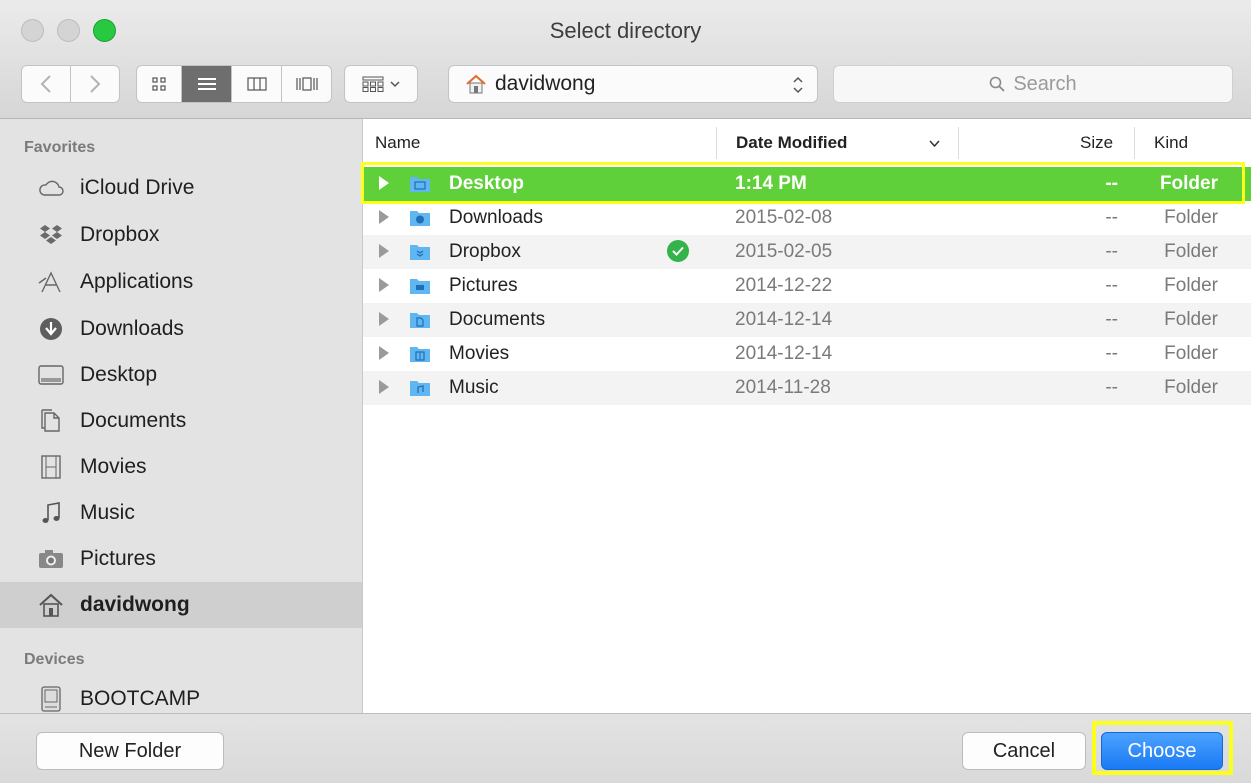 This screenshot has width=1251, height=783. Describe the element at coordinates (420, 218) in the screenshot. I see `folder-downloads-icon` at that location.